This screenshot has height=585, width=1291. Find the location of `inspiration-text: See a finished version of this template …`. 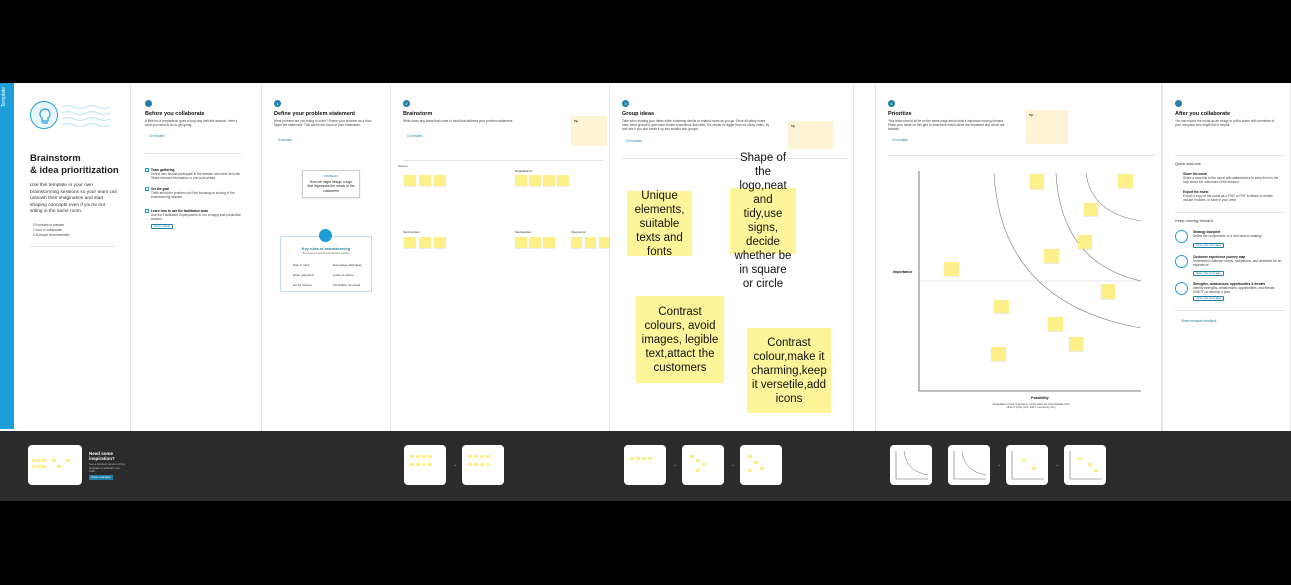

inspiration-text: See a finished version of this template … is located at coordinates (107, 468).